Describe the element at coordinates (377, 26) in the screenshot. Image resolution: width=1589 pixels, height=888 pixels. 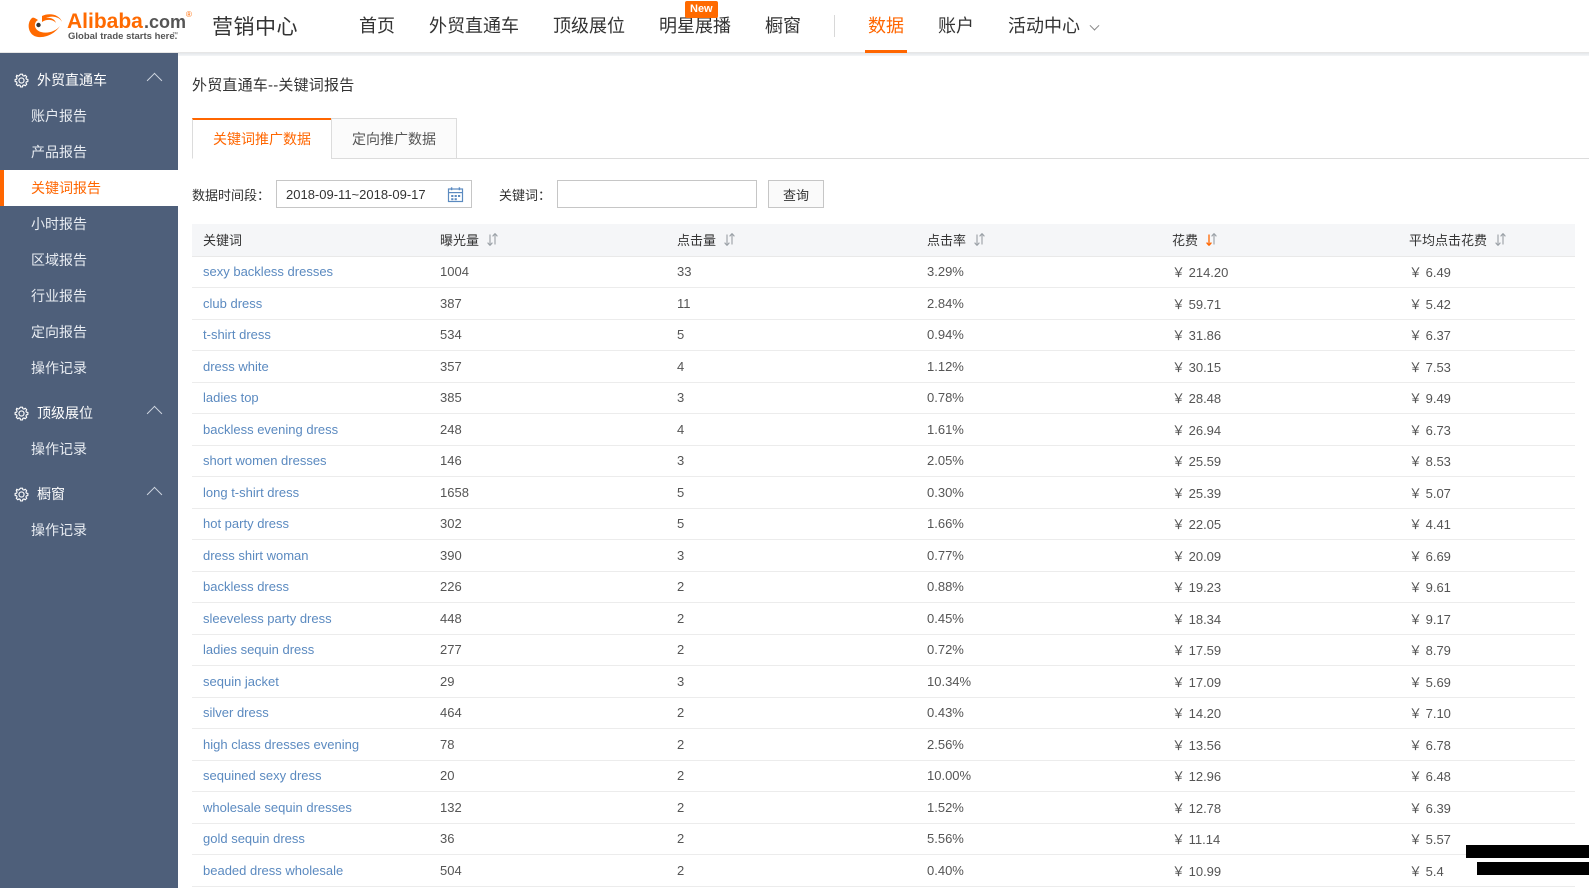
I see `nav-item-home: 首页` at that location.